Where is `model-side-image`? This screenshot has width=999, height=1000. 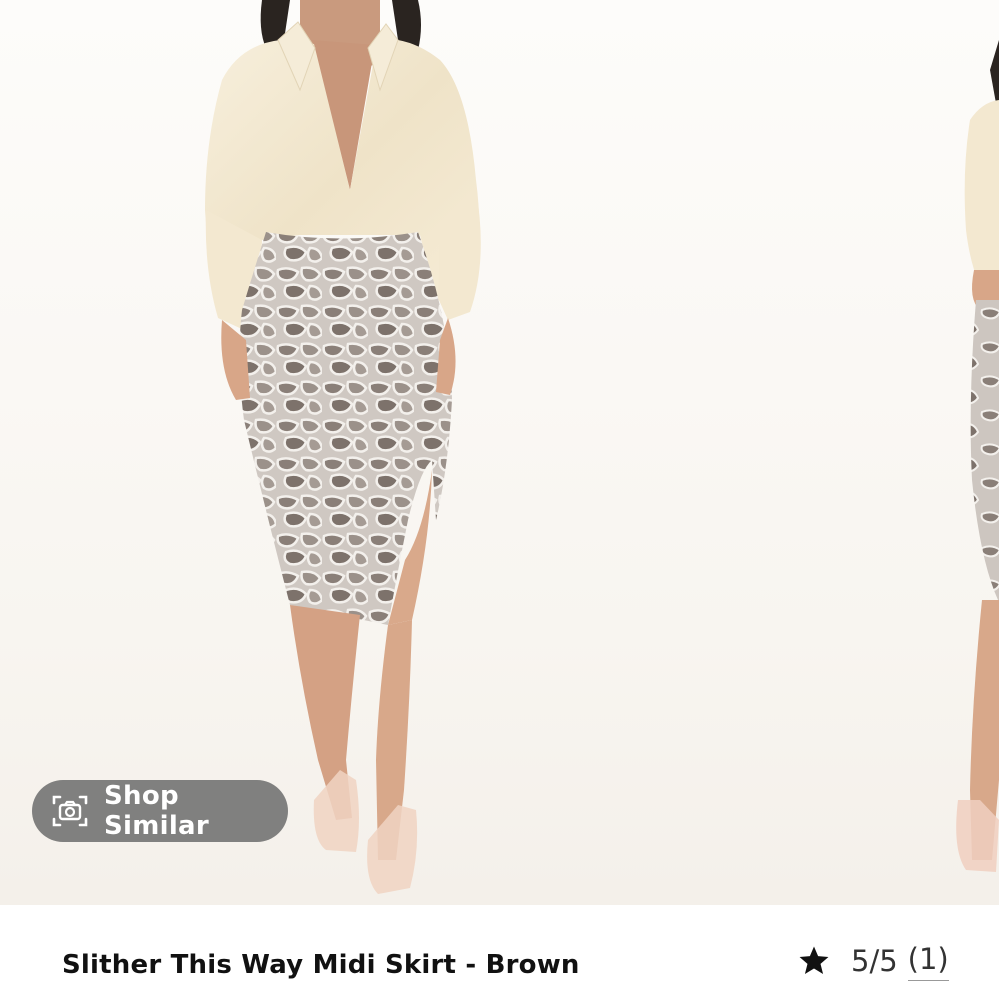
model-side-image is located at coordinates (977, 456).